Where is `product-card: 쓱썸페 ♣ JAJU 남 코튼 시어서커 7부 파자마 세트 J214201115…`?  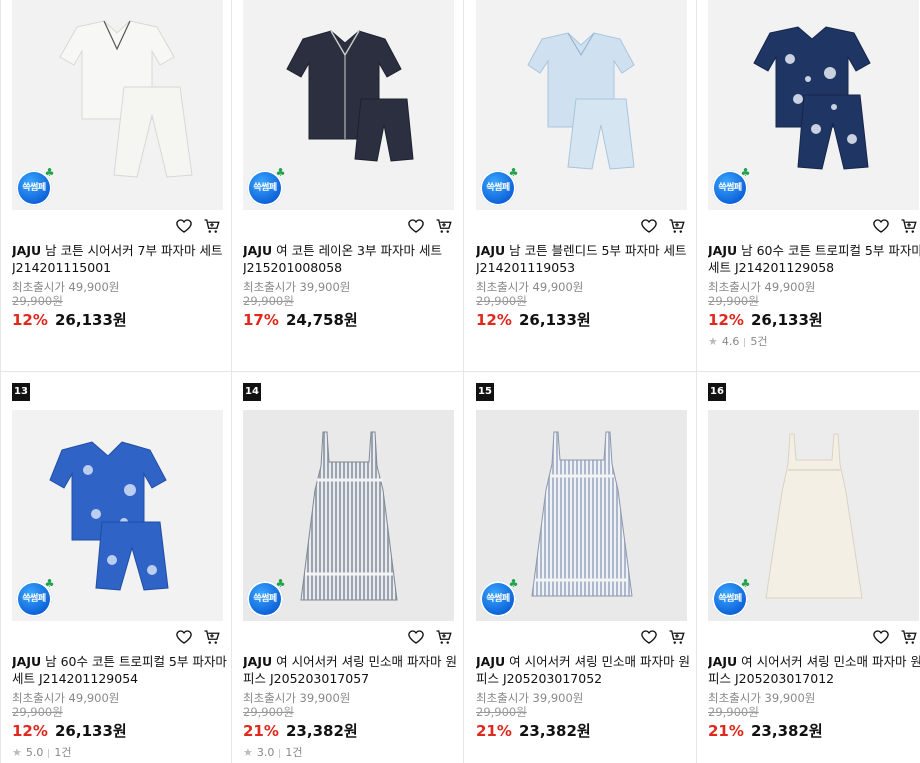 product-card: 쓱썸페 ♣ JAJU 남 코튼 시어서커 7부 파자마 세트 J214201115… is located at coordinates (116, 185).